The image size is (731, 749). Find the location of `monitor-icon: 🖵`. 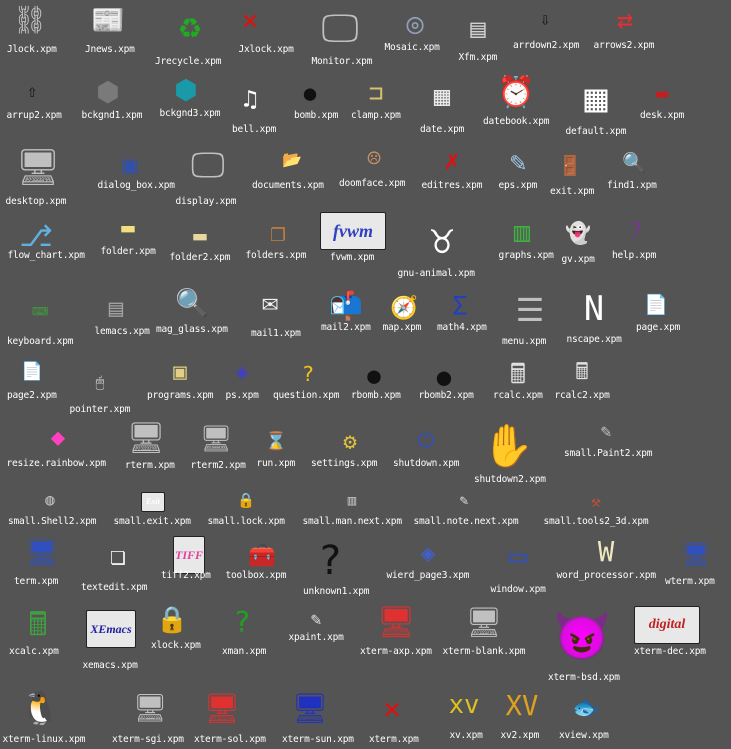

monitor-icon: 🖵 is located at coordinates (340, 28).